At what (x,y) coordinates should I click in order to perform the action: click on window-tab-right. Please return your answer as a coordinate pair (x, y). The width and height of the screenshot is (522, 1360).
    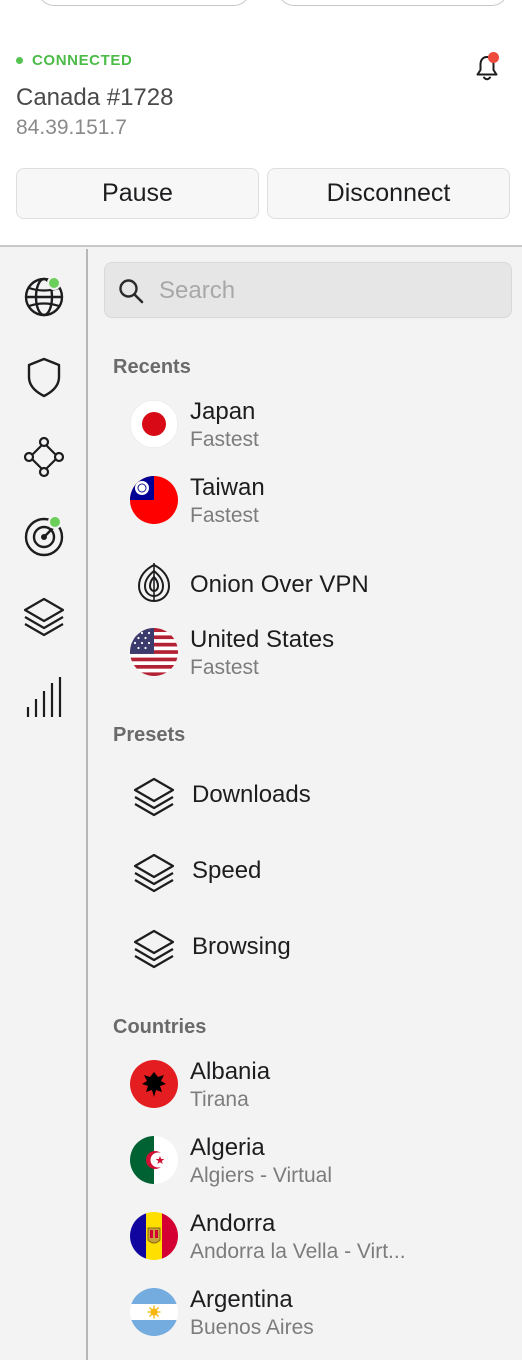
    Looking at the image, I should click on (393, 3).